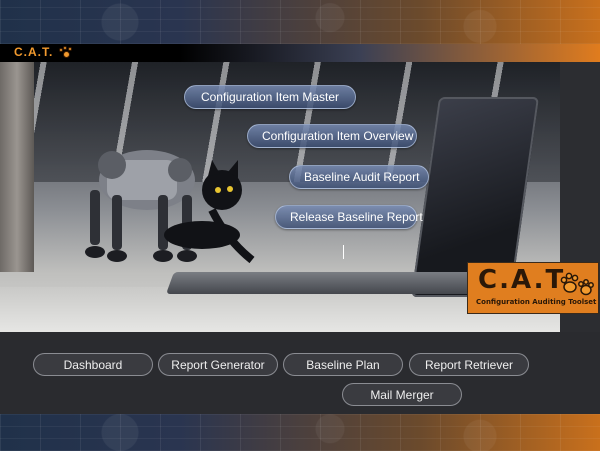  What do you see at coordinates (536, 302) in the screenshot?
I see `logo-subtitle: Configuration Auditing Toolset` at bounding box center [536, 302].